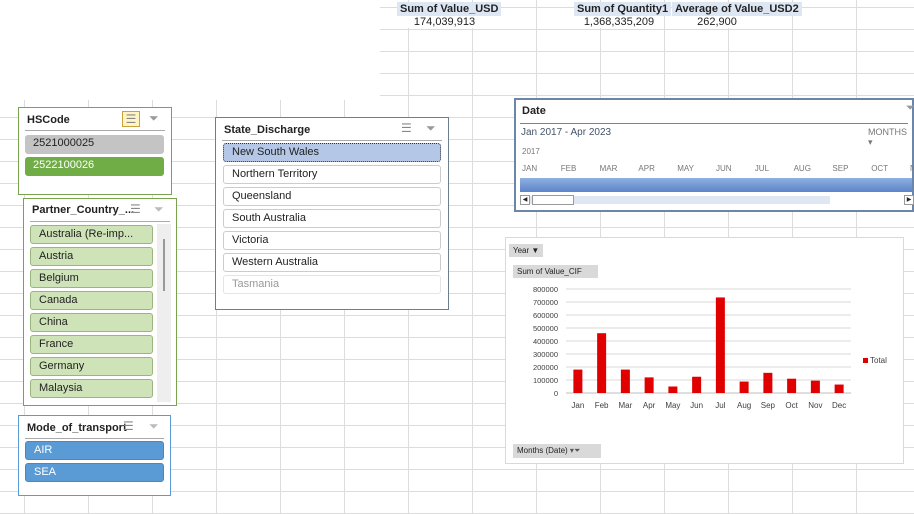  I want to click on timeline-month: MAY, so click(685, 168).